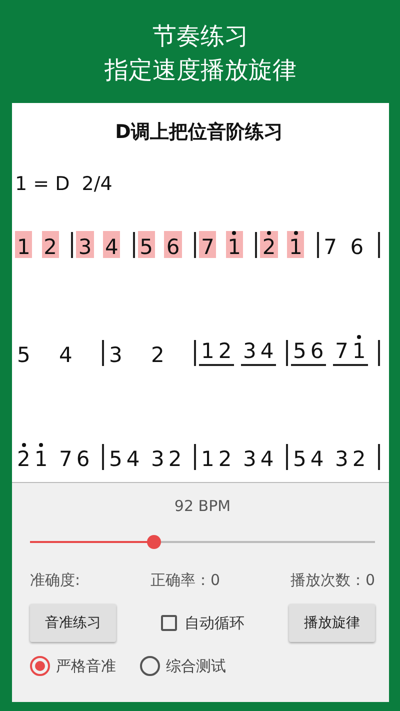  Describe the element at coordinates (185, 580) in the screenshot. I see `stat-label: 正确率：0` at that location.